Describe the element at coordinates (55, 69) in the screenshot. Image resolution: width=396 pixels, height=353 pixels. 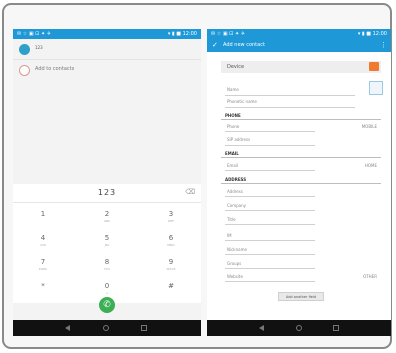
I see `suggestion-label: Add to contacts` at that location.